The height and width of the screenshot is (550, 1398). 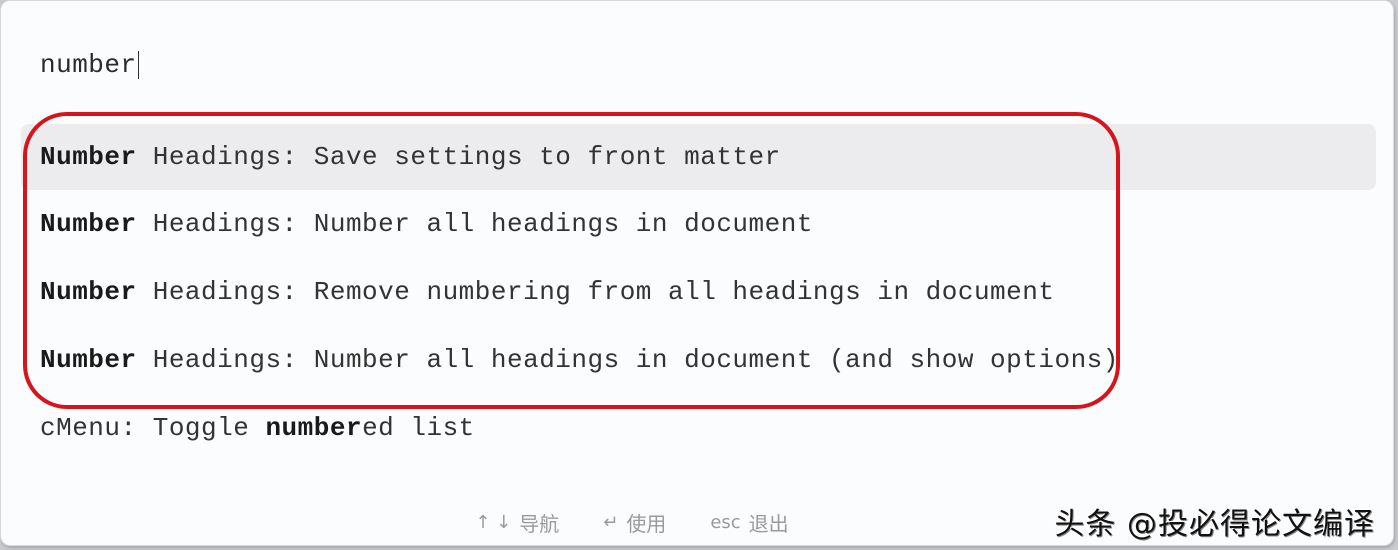 I want to click on hint-exit-label: 退出, so click(x=768, y=523).